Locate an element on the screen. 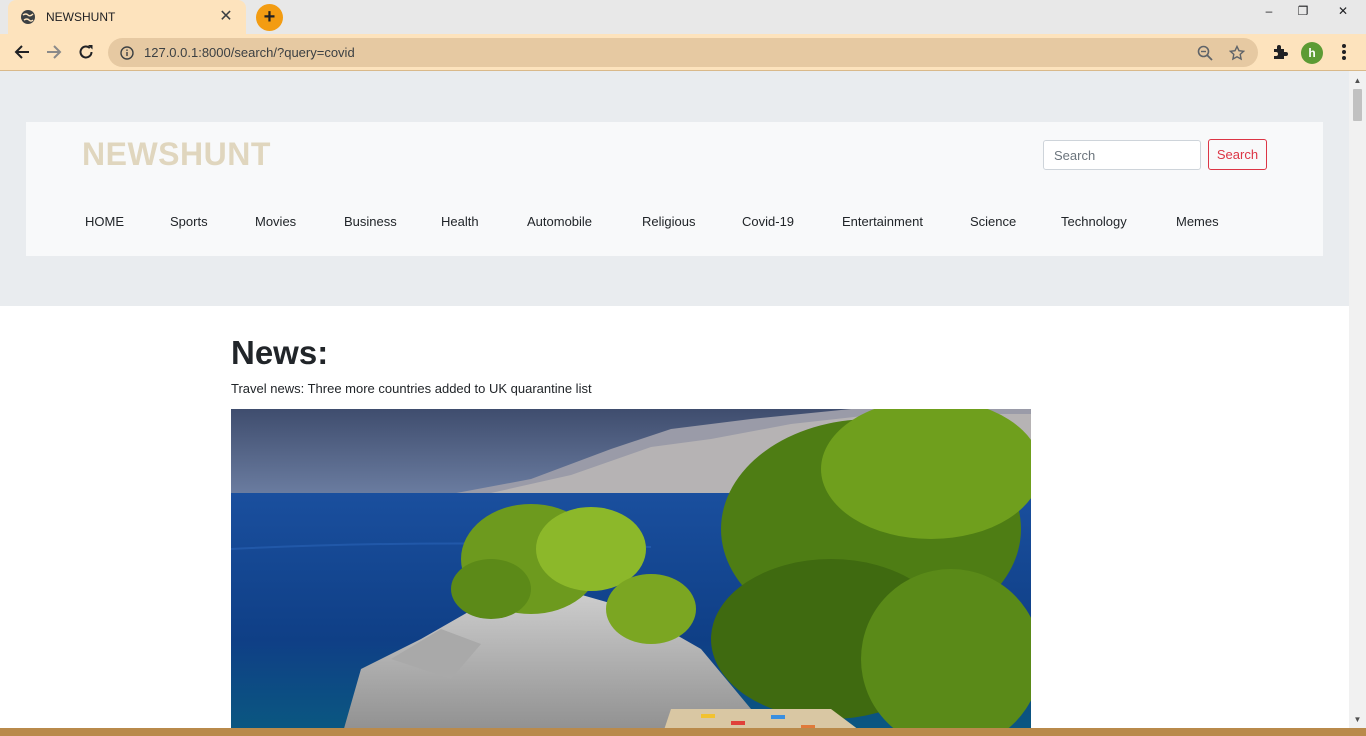  menu-item-sports: Sports is located at coordinates (189, 221).